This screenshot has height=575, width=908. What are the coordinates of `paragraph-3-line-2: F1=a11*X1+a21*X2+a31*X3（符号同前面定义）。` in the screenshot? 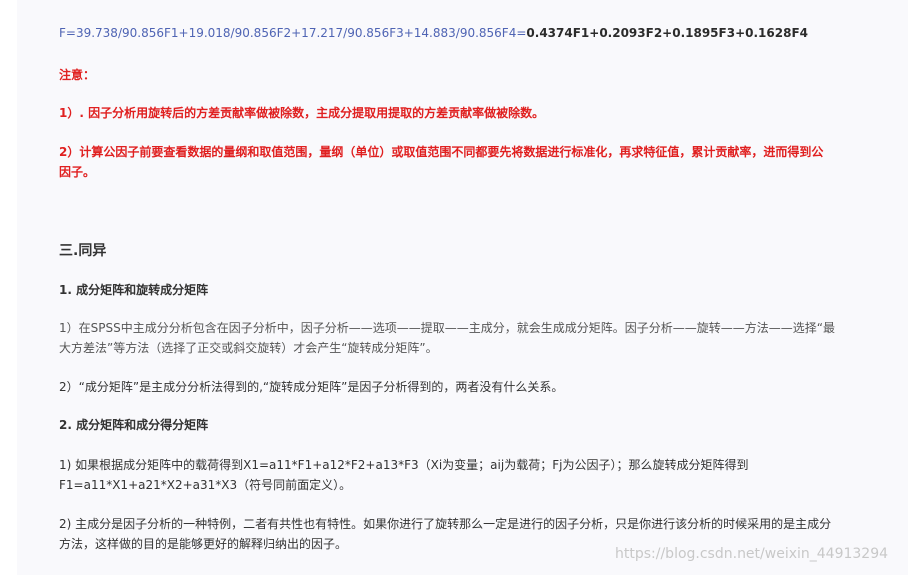 It's located at (205, 485).